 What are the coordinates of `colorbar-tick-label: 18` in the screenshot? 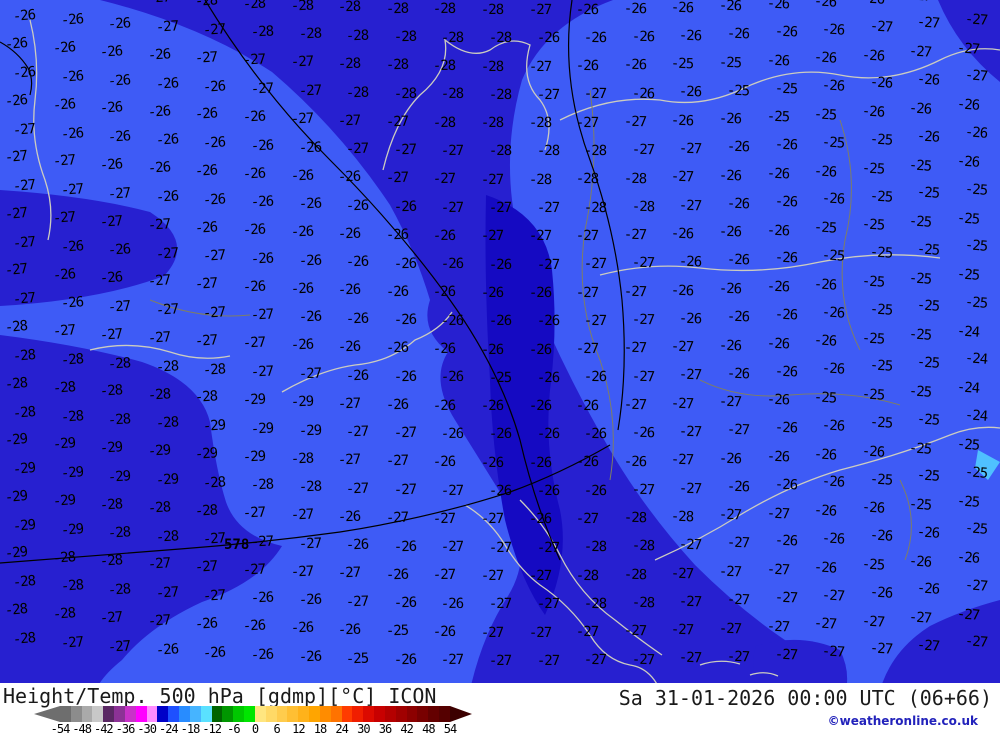 It's located at (320, 727).